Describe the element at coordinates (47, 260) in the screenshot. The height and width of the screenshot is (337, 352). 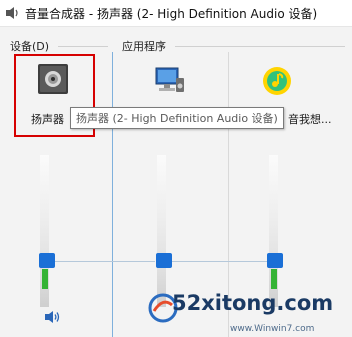
I see `device-volume-thumb` at that location.